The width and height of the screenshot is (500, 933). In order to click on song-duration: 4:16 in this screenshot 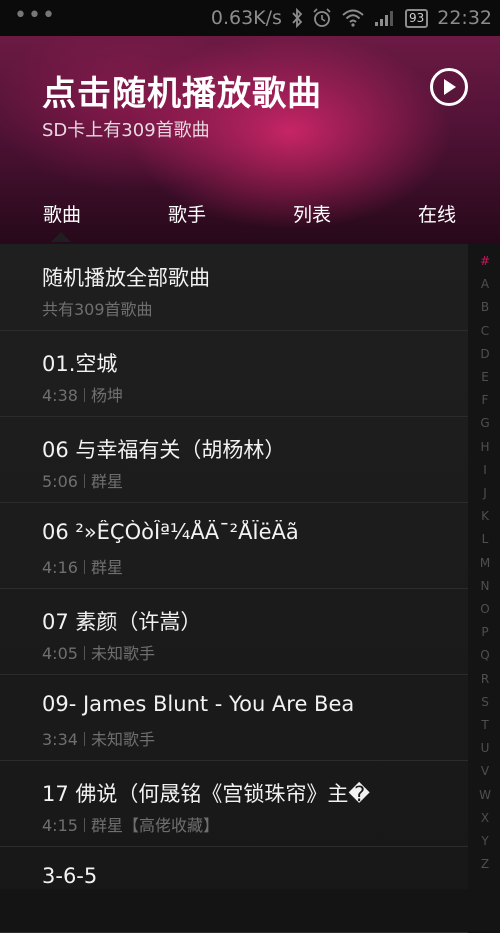, I will do `click(60, 567)`.